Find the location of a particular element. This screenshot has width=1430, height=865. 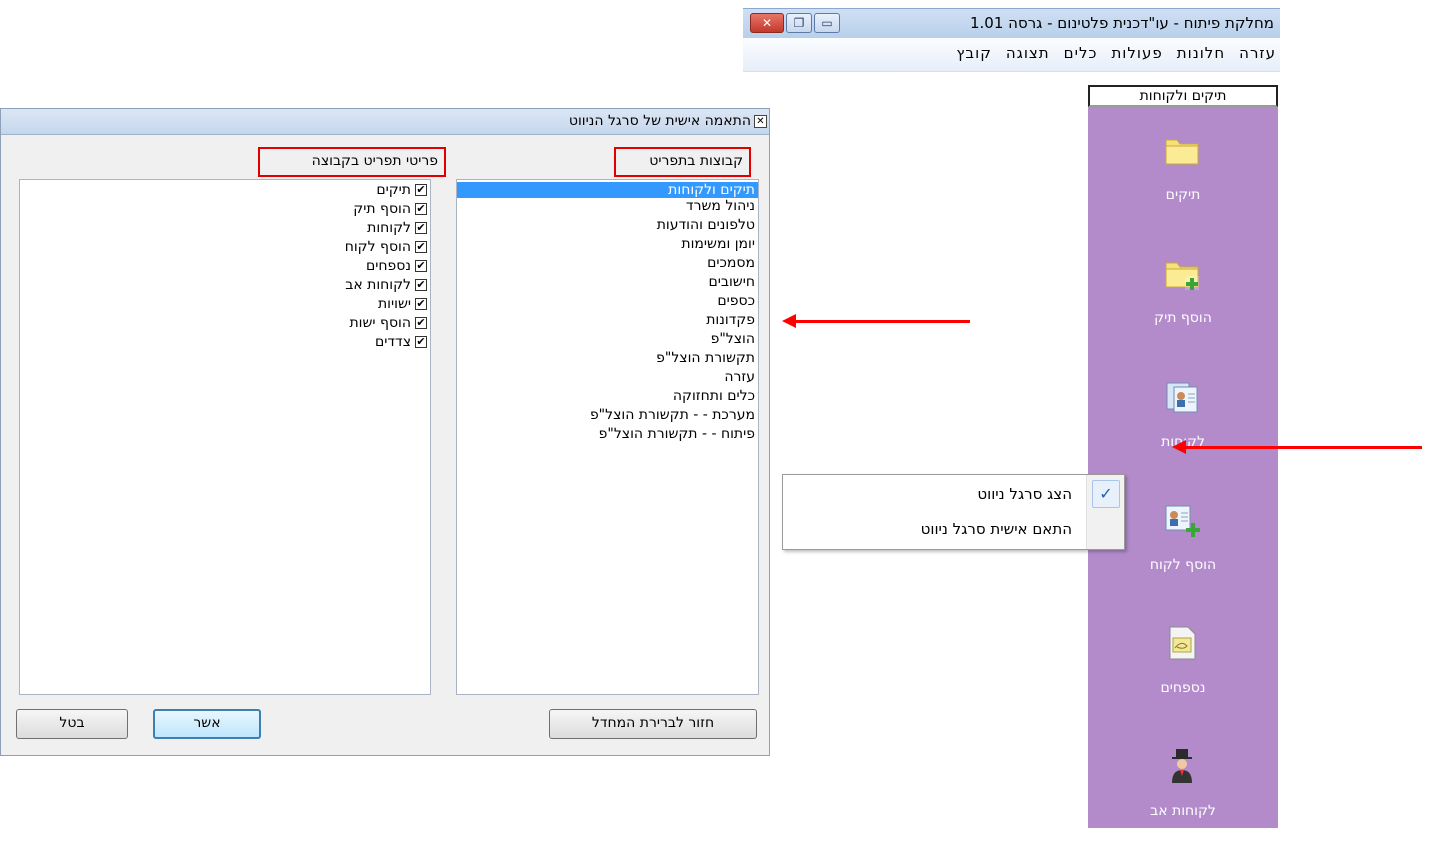

item-row: ✔ הוסף תיק is located at coordinates (225, 209).